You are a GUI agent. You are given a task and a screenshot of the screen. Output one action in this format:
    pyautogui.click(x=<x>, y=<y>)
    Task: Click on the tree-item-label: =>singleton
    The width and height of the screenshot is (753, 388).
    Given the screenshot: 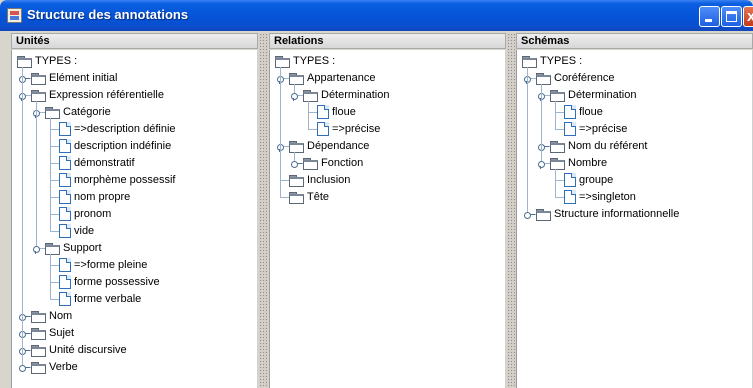 What is the action you would take?
    pyautogui.click(x=607, y=197)
    